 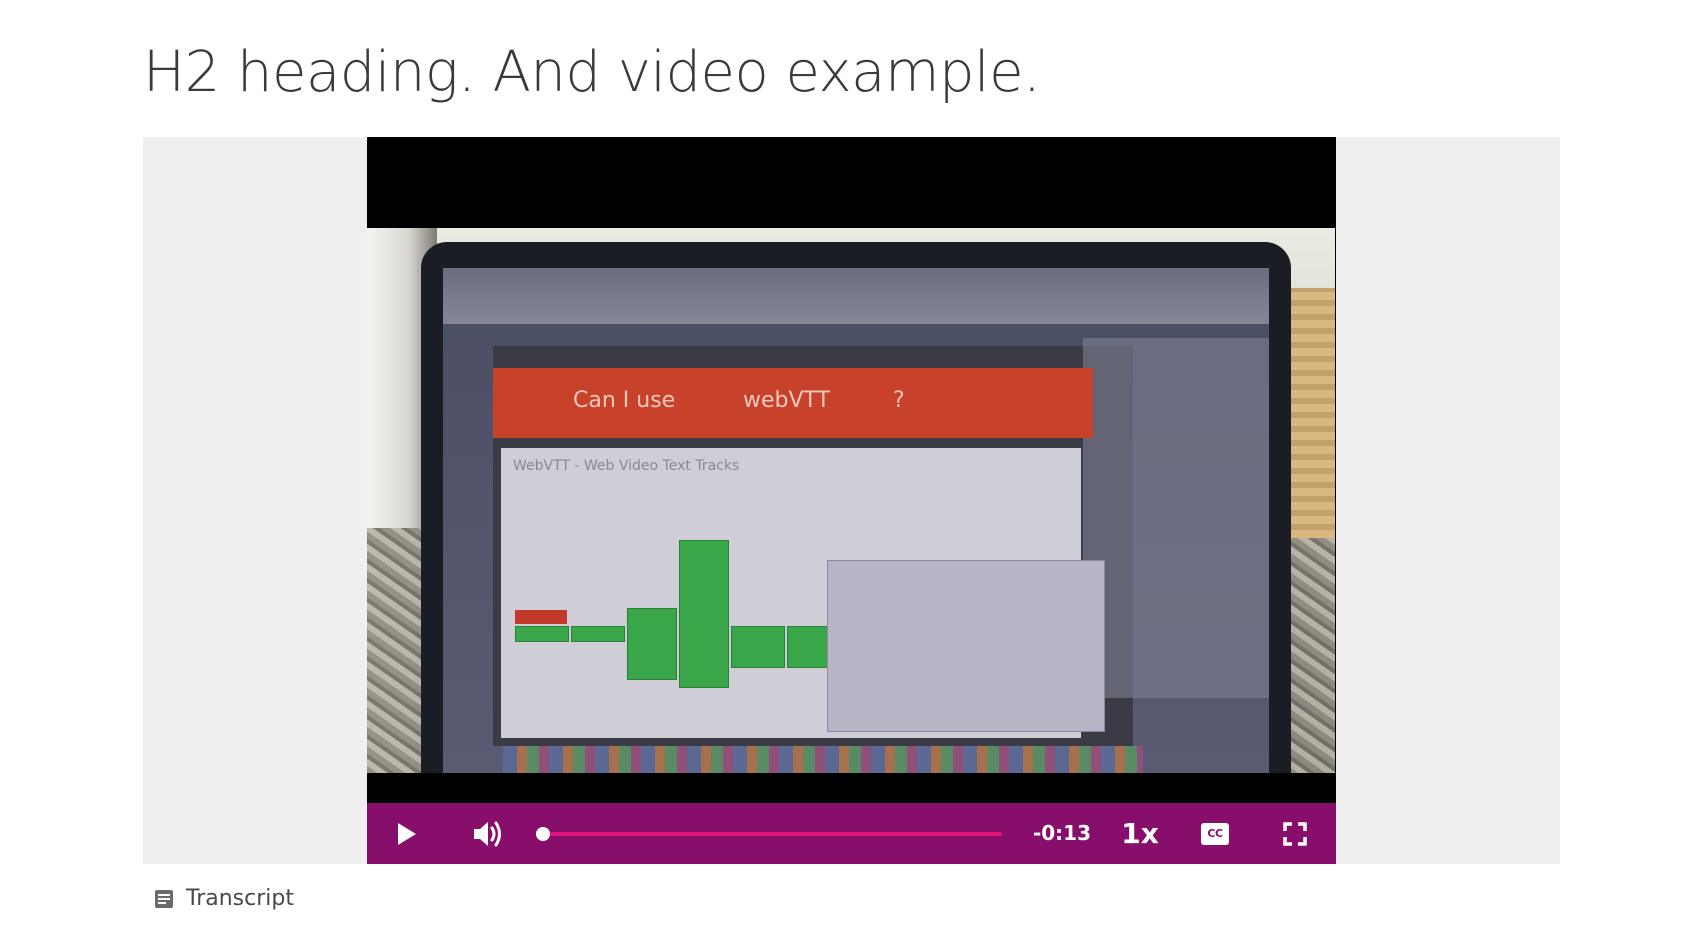 I want to click on volume-button, so click(x=488, y=833).